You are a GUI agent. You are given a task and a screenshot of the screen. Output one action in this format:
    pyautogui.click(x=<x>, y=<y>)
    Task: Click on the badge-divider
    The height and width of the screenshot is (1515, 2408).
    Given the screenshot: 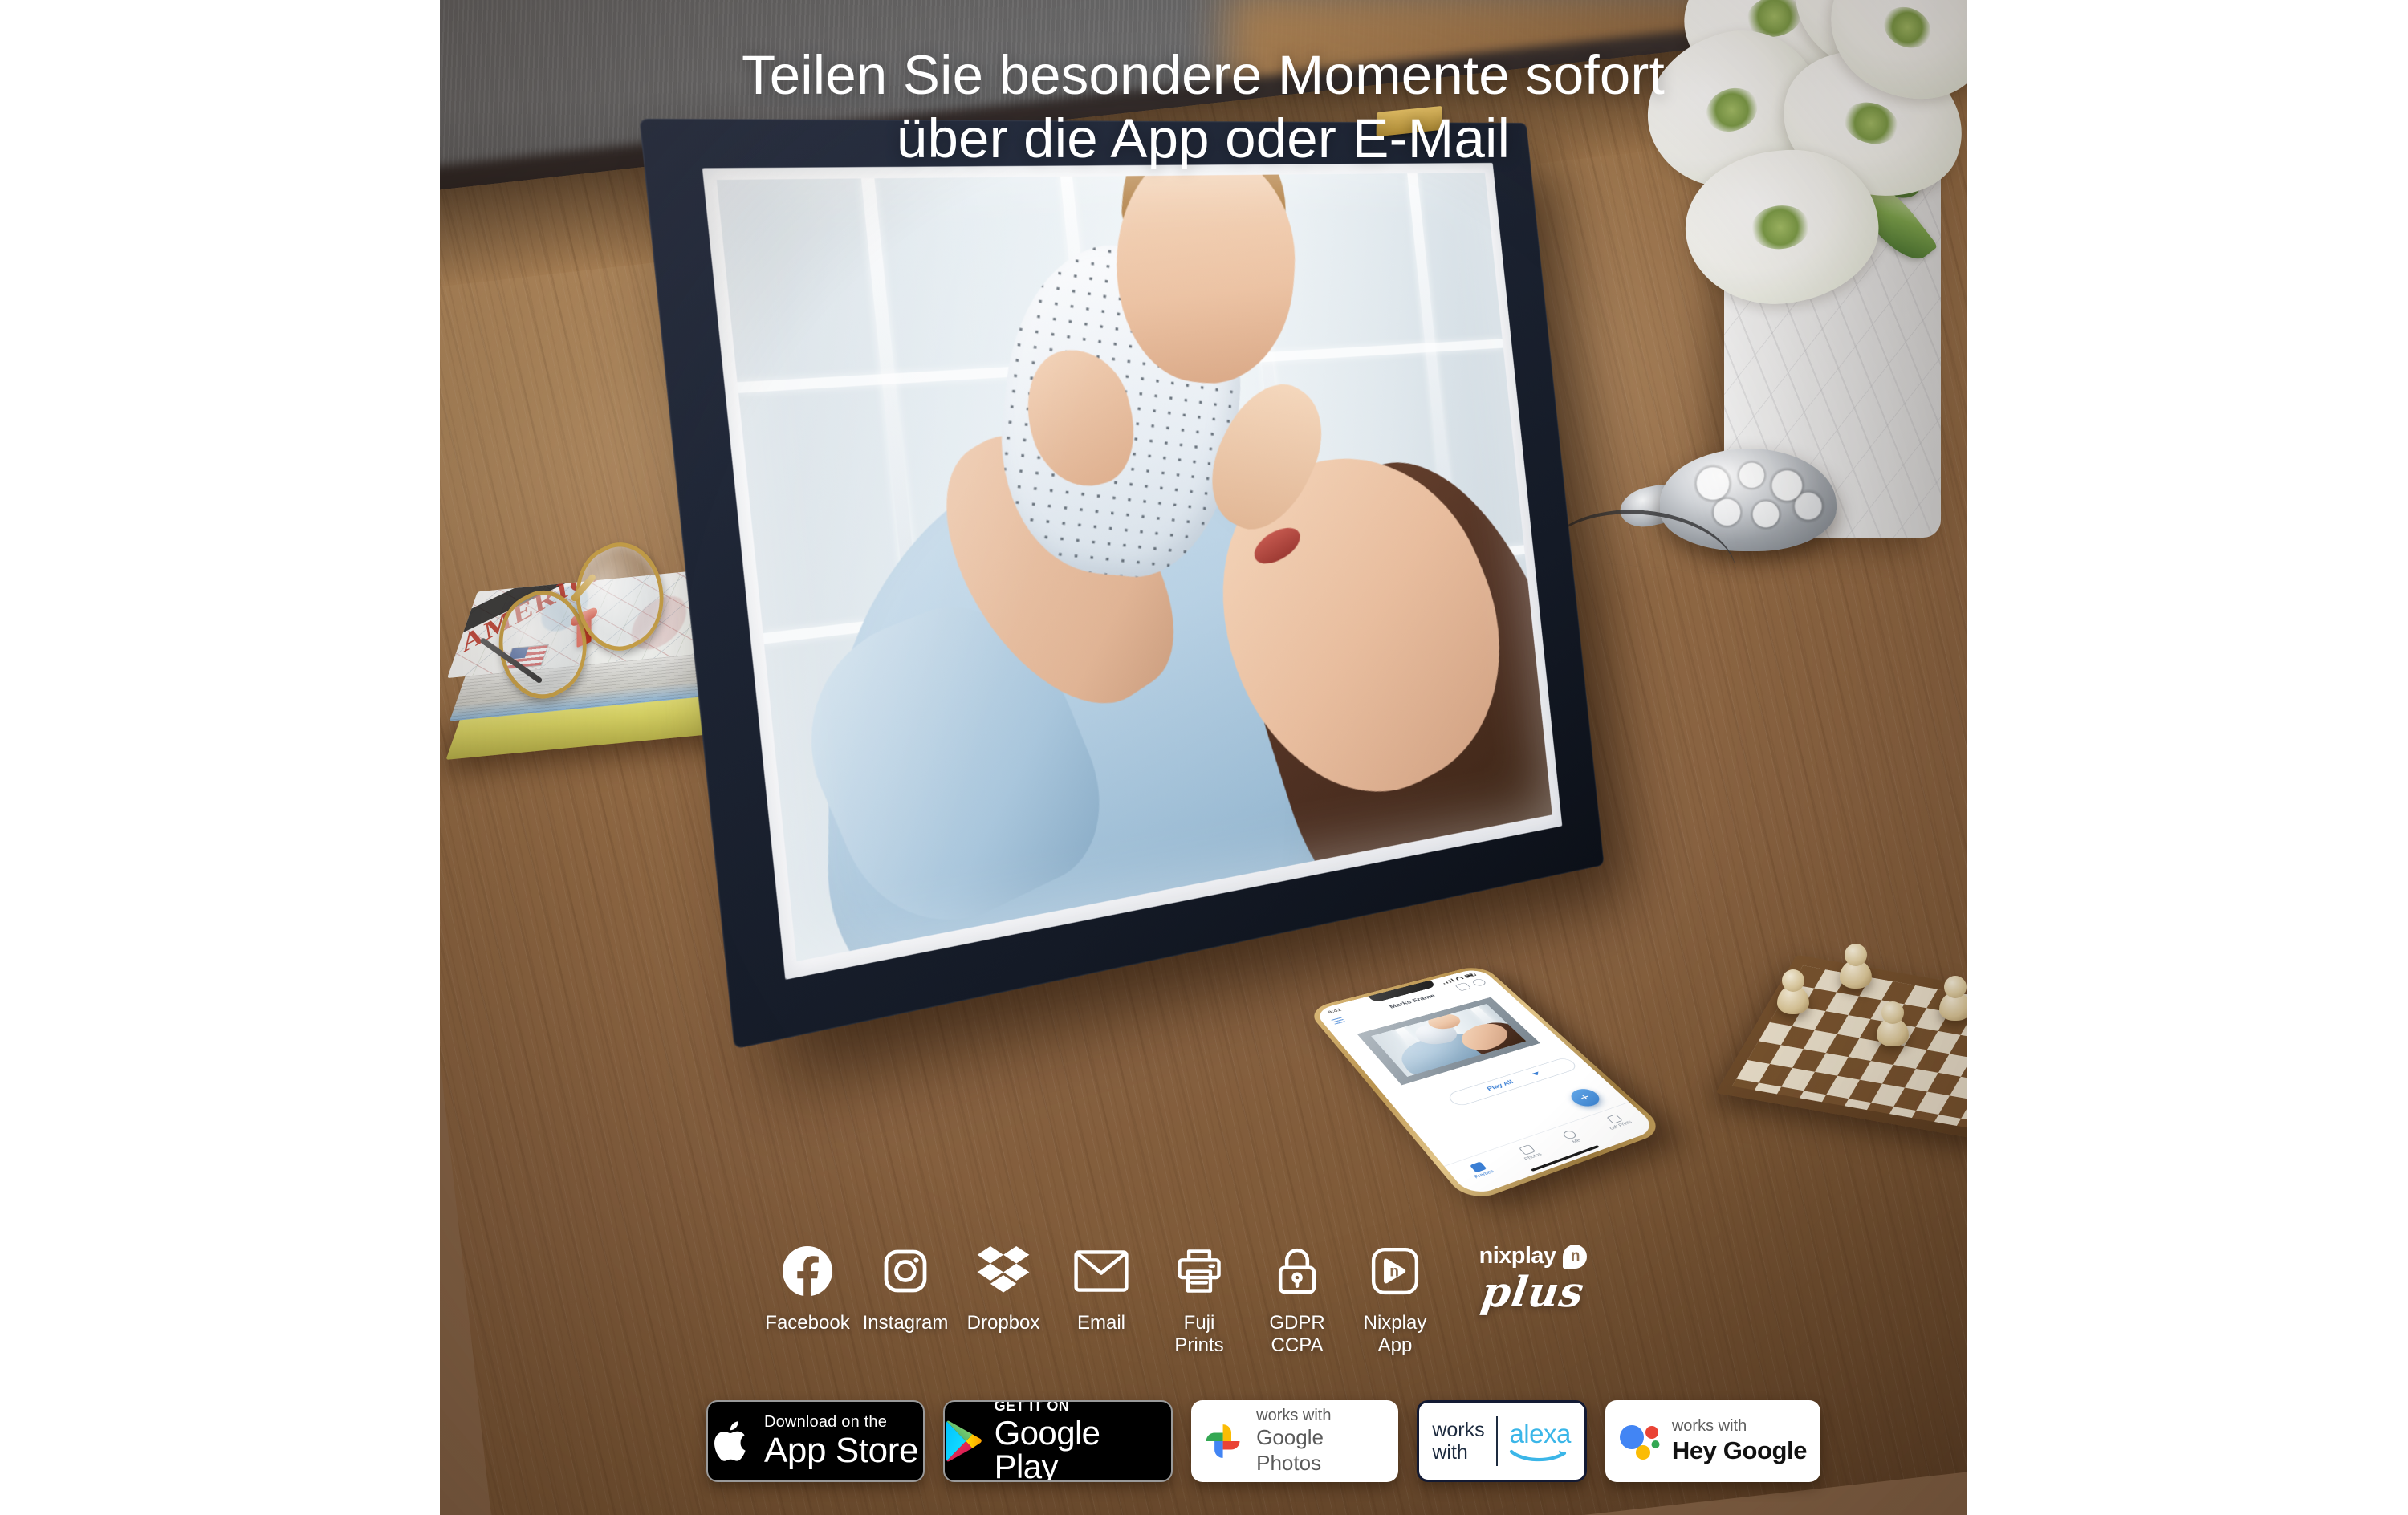 What is the action you would take?
    pyautogui.click(x=1496, y=1441)
    